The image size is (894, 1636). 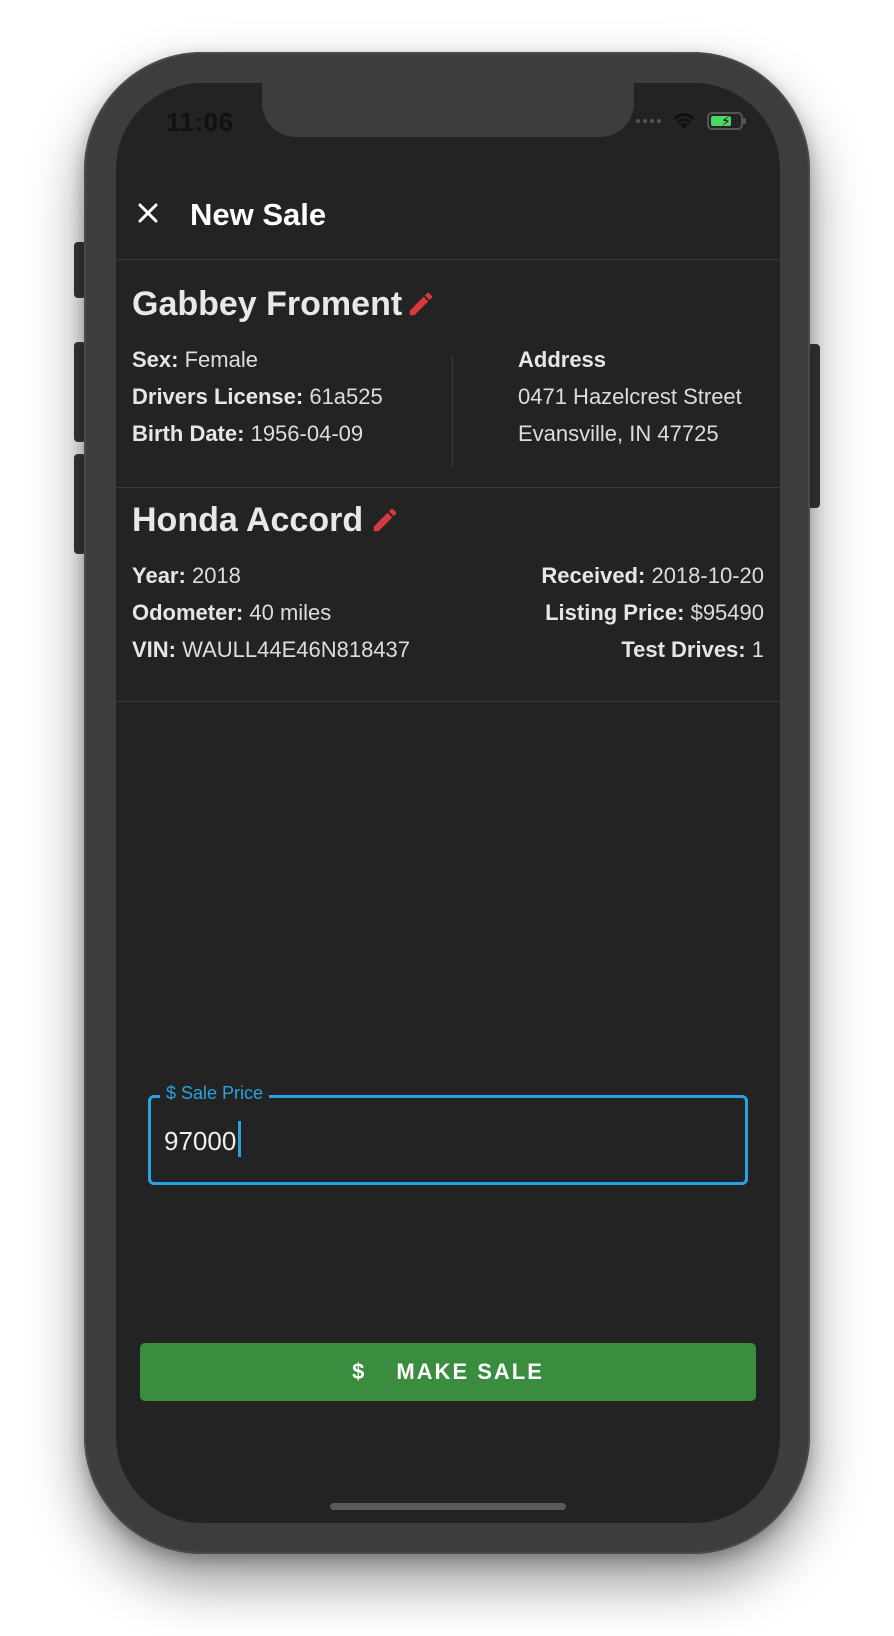 I want to click on edit-customer-icon, so click(x=421, y=304).